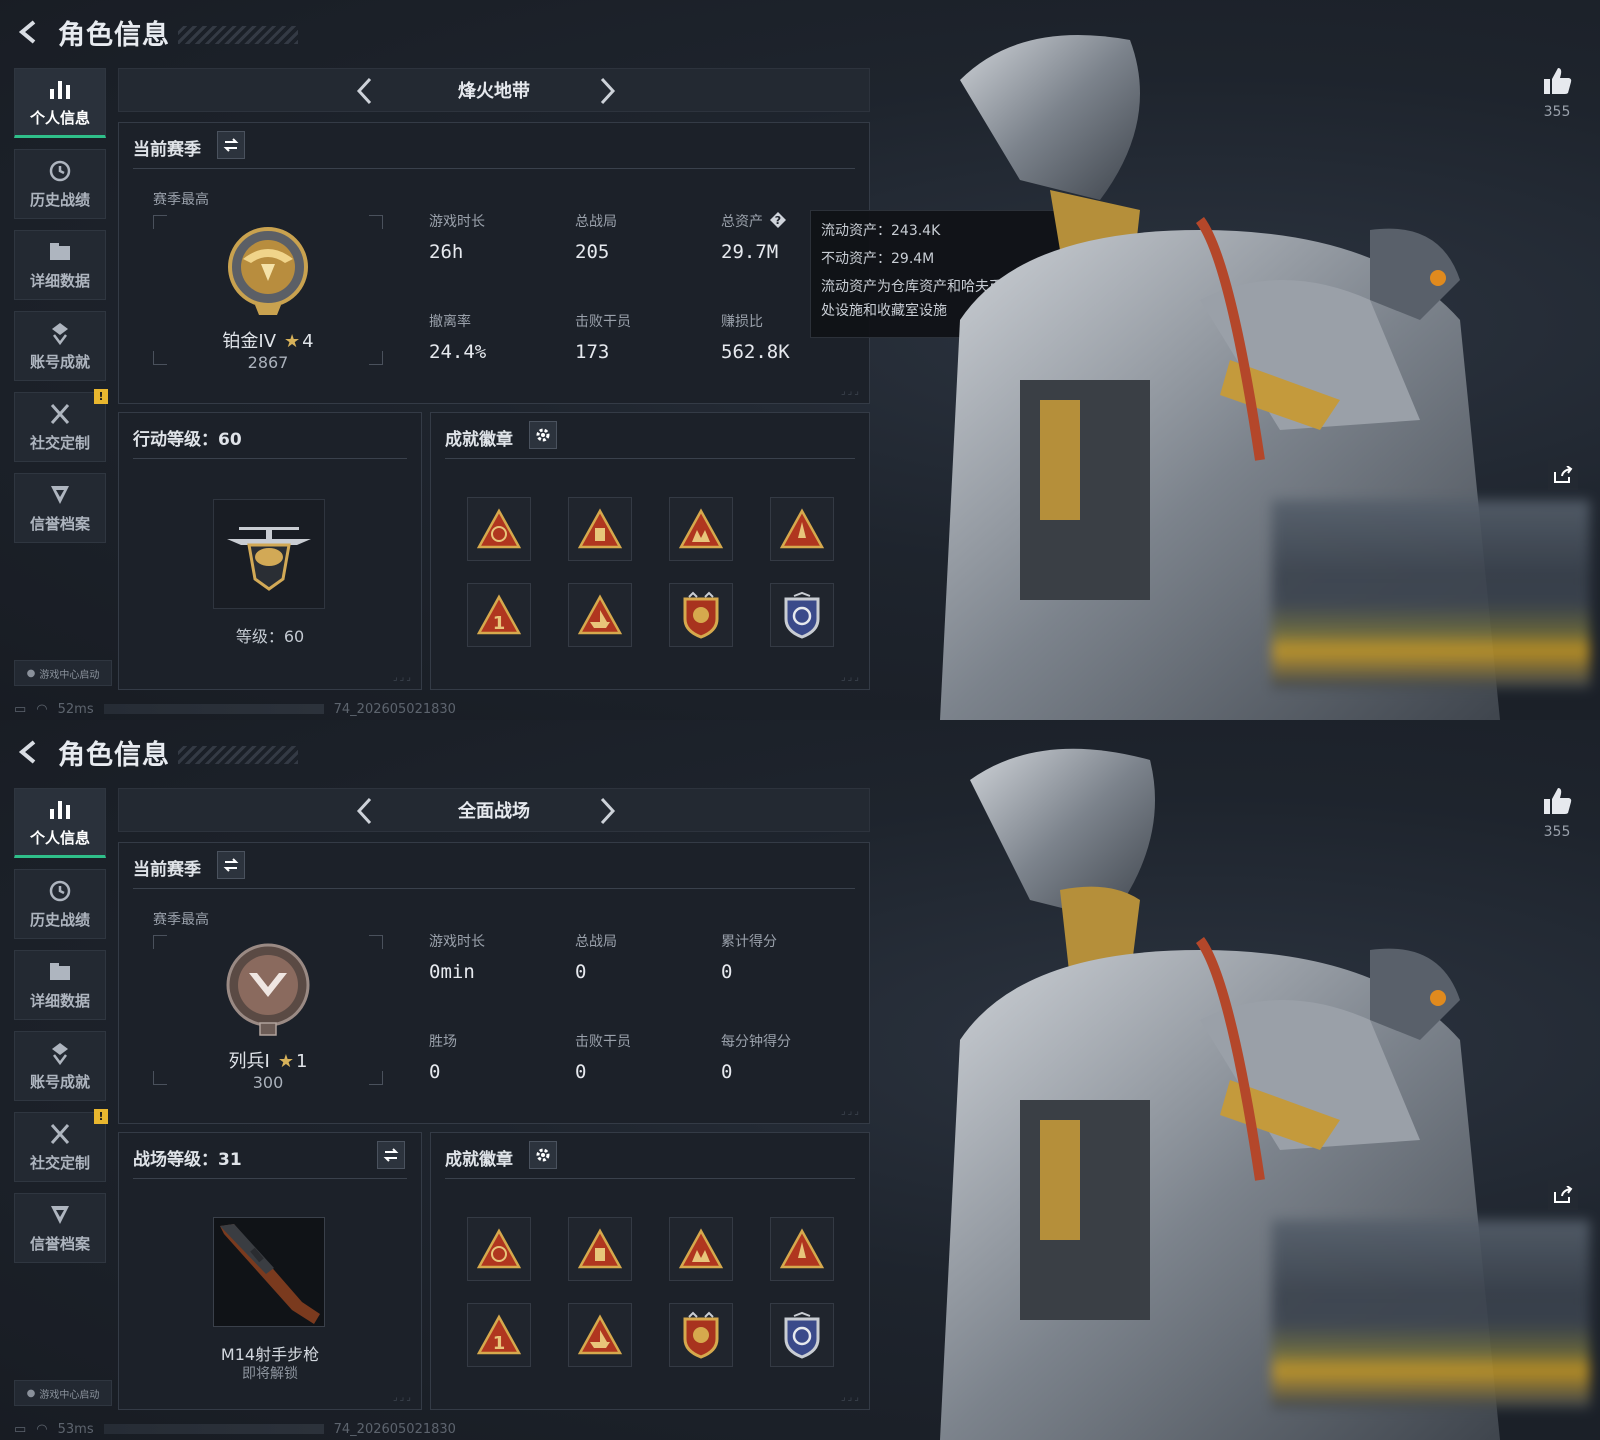  I want to click on stat-label: 击败干员, so click(603, 1042).